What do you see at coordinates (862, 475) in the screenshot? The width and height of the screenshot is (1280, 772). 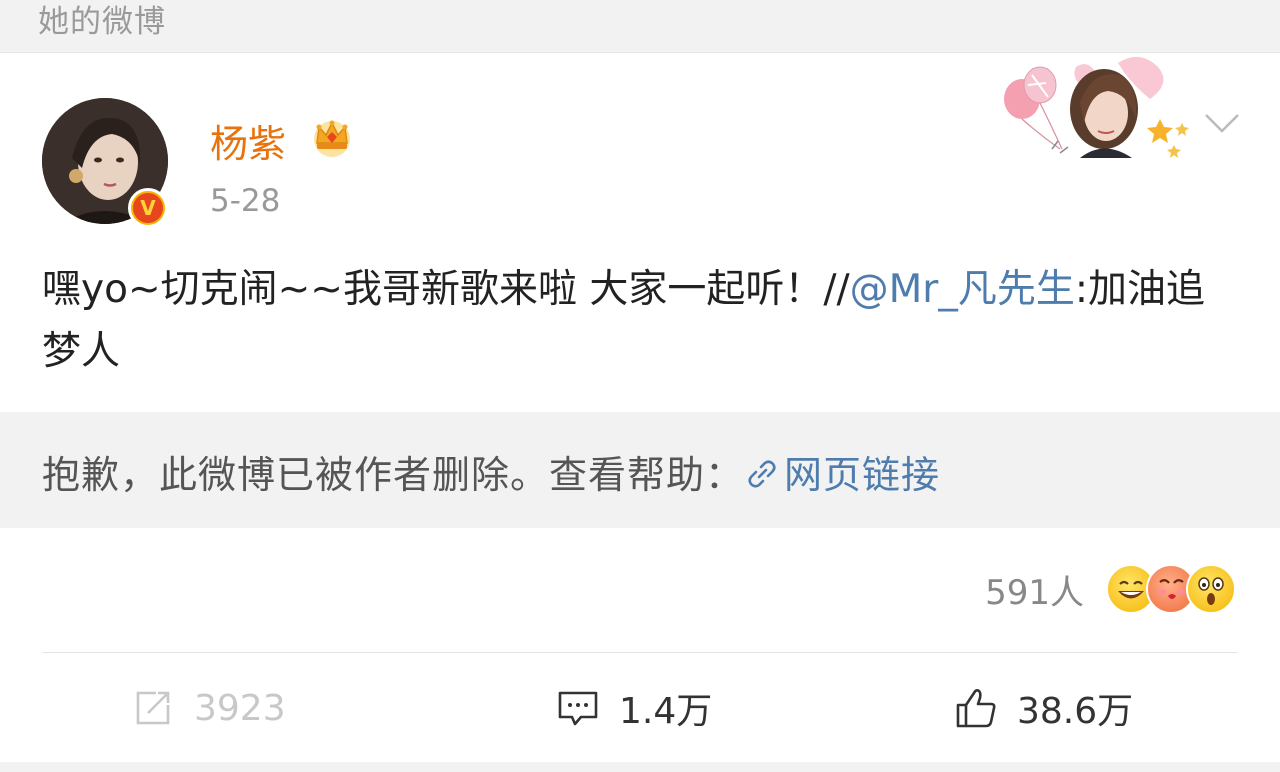 I see `web-link-label: 网页链接` at bounding box center [862, 475].